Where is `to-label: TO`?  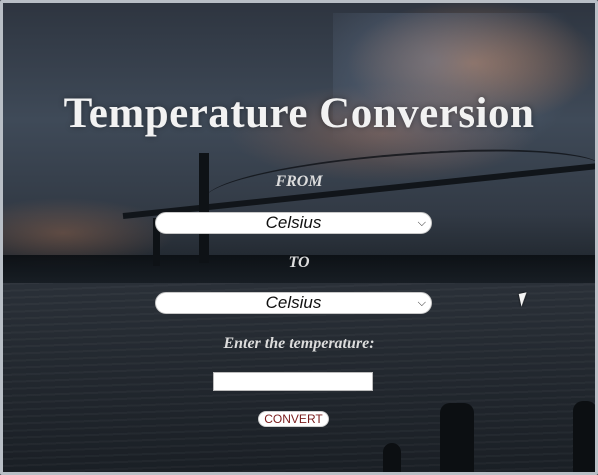 to-label: TO is located at coordinates (299, 262).